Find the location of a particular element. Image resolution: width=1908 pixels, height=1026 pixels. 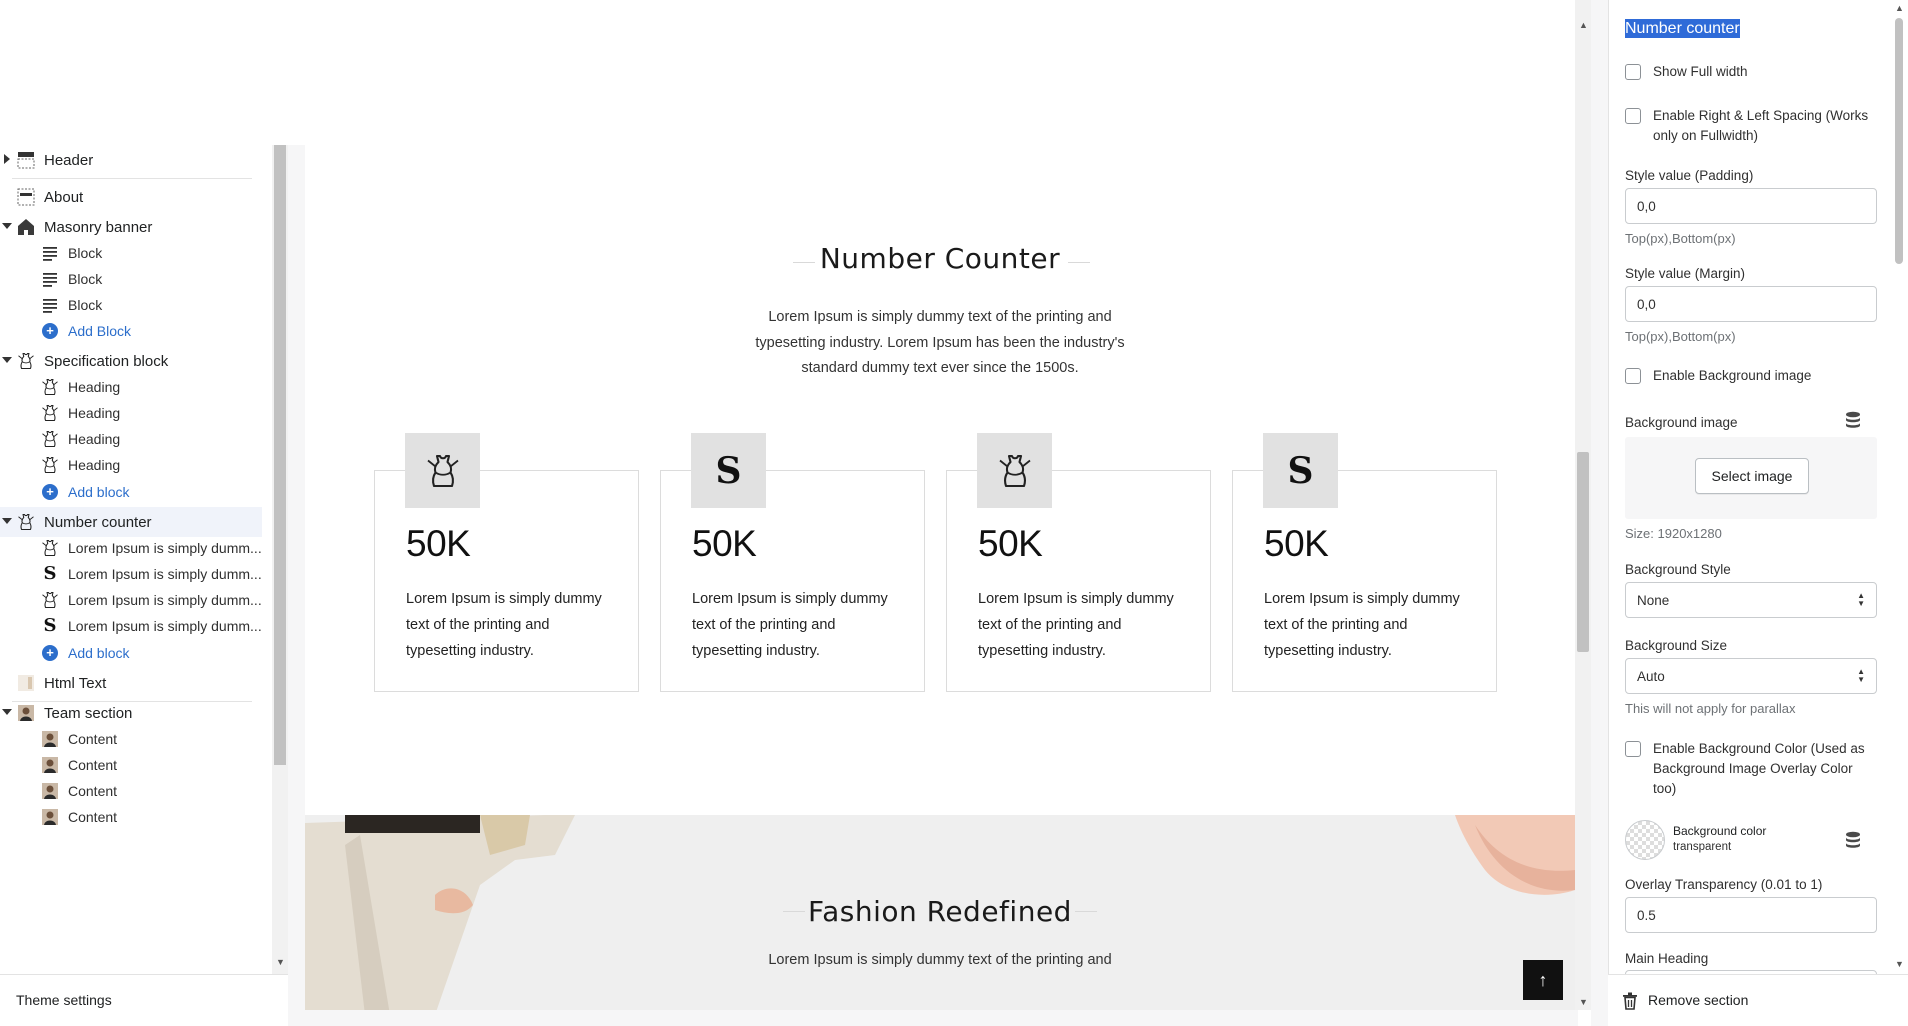

sidebar-item-header-0: Header is located at coordinates (131, 160).